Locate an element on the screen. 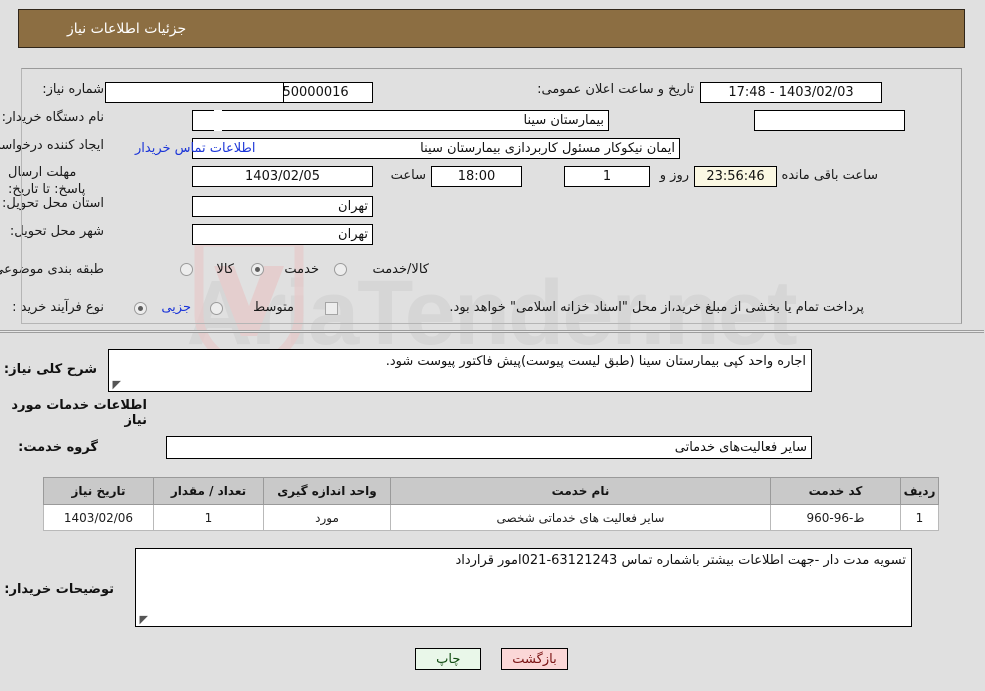  window-titlebar: جزئیات اطلاعات نیاز is located at coordinates (492, 28).